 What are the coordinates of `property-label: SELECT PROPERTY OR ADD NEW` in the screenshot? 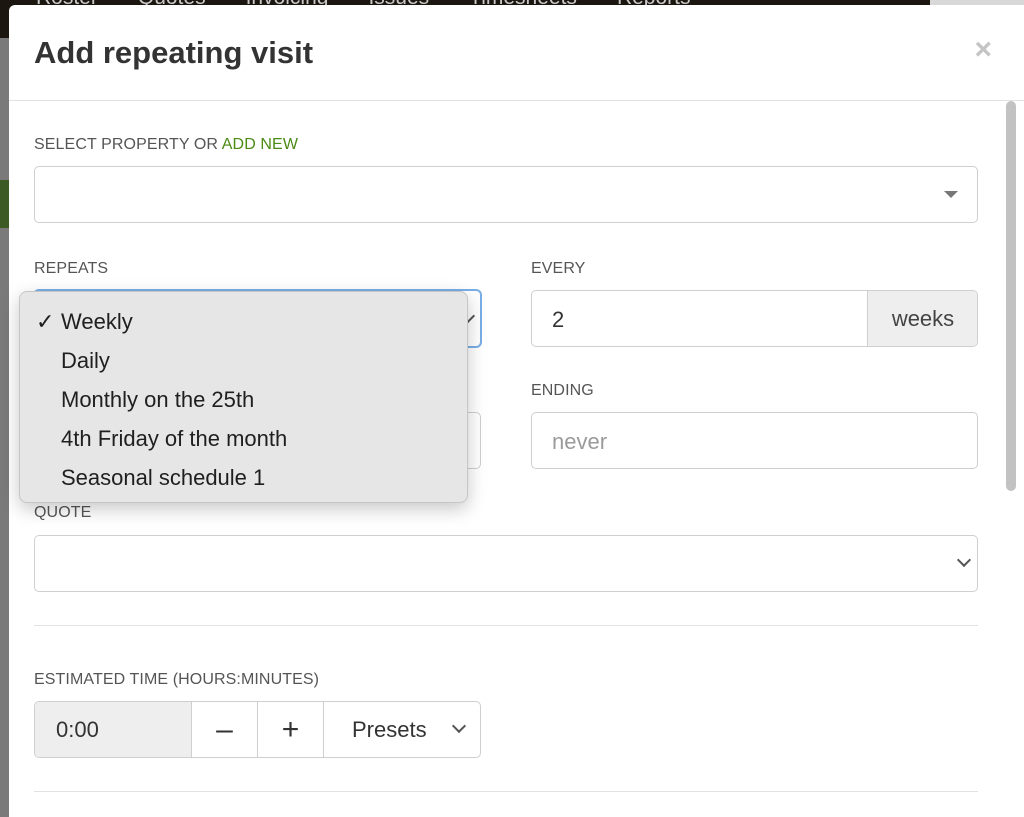 It's located at (166, 145).